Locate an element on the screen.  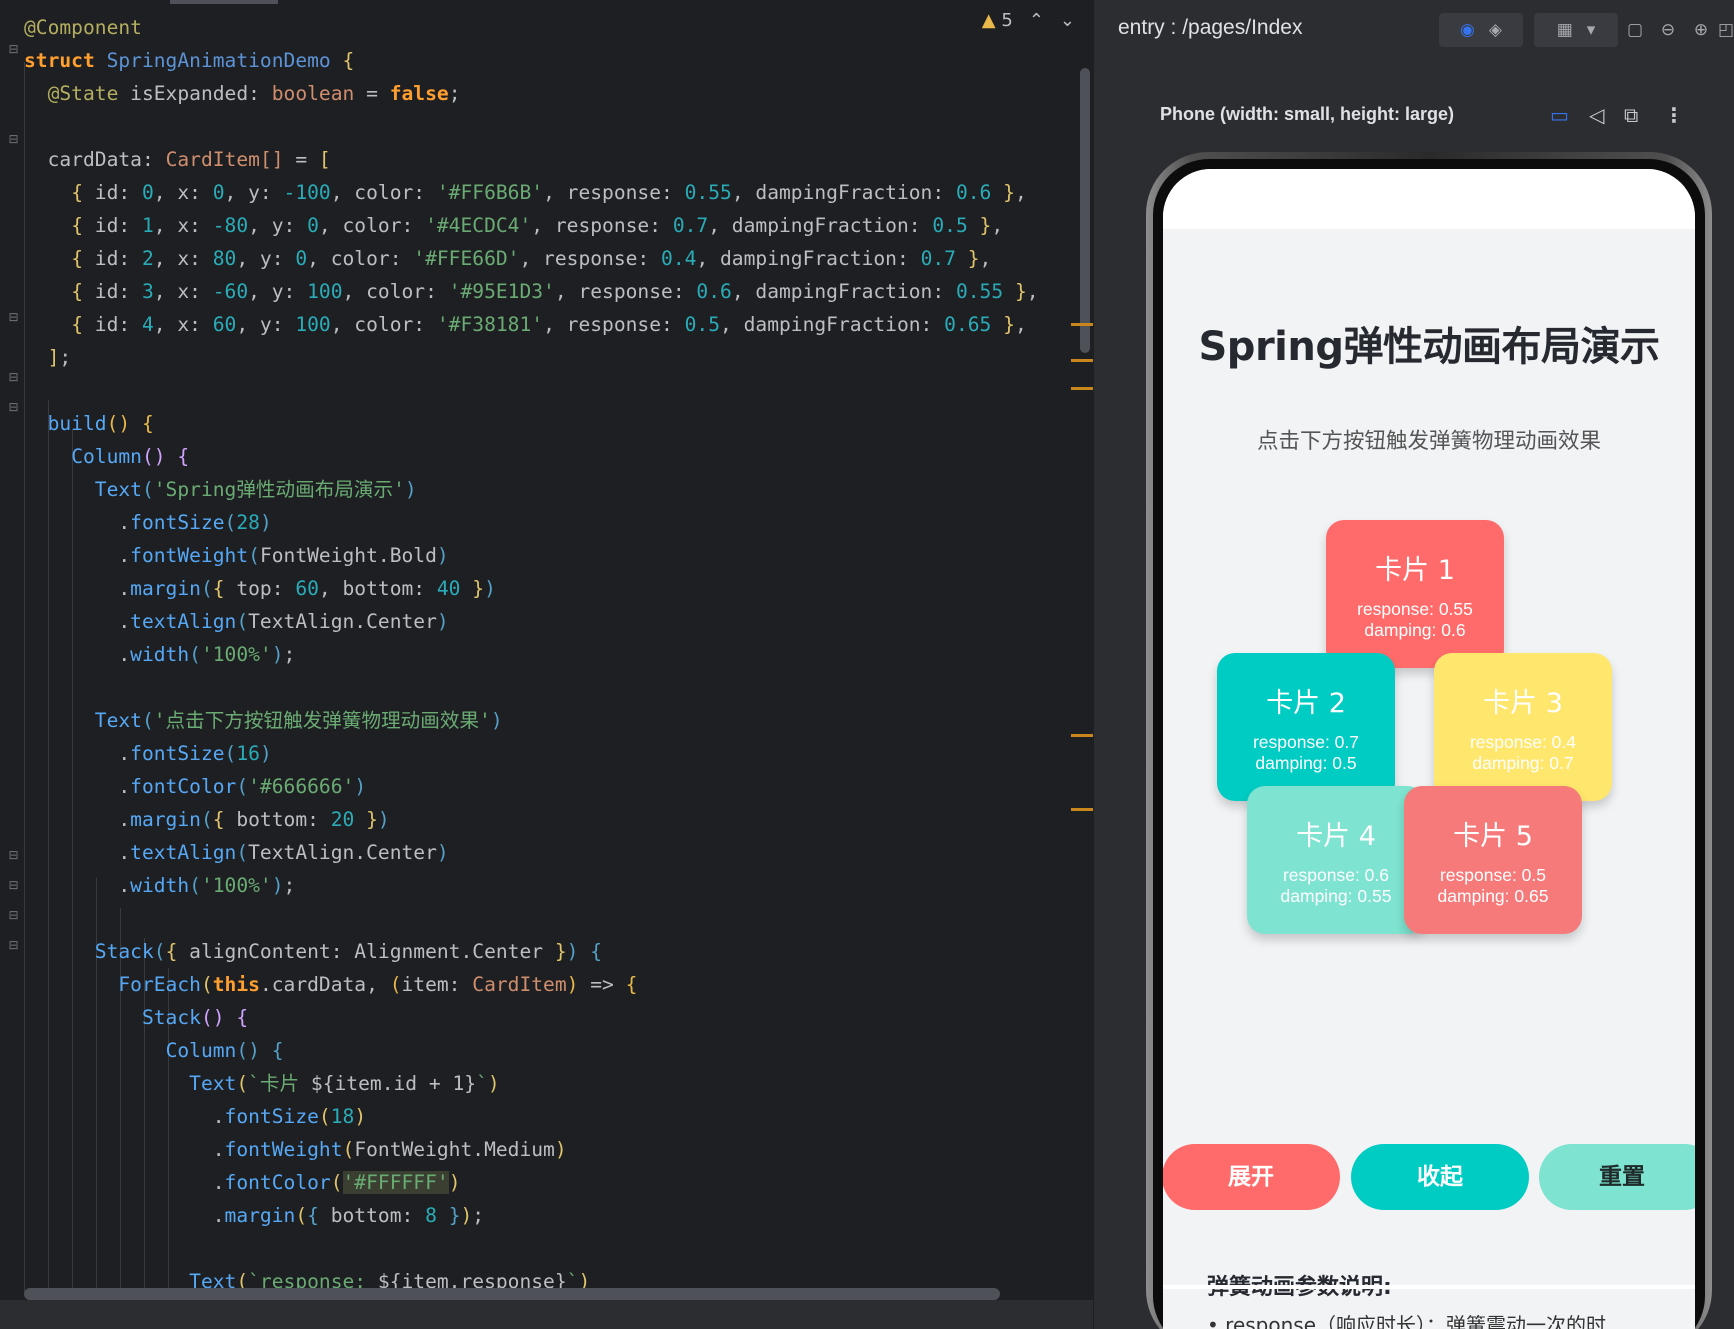
card-5: 卡片 5 response: 0.5 damping: 0.65 is located at coordinates (1493, 860).